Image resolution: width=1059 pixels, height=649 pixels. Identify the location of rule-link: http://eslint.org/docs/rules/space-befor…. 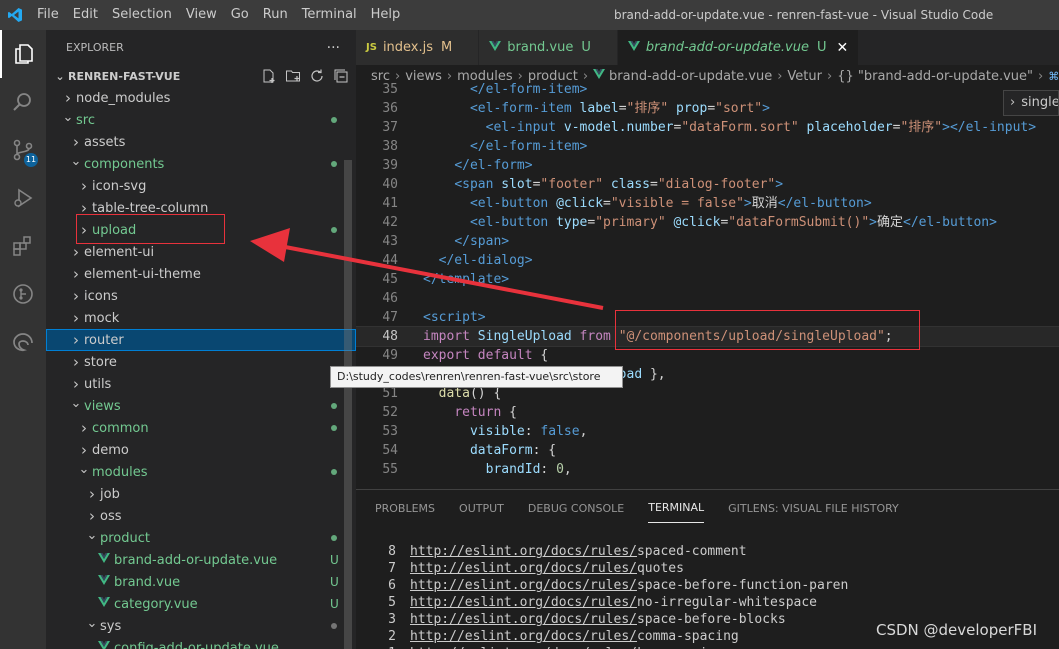
(629, 585).